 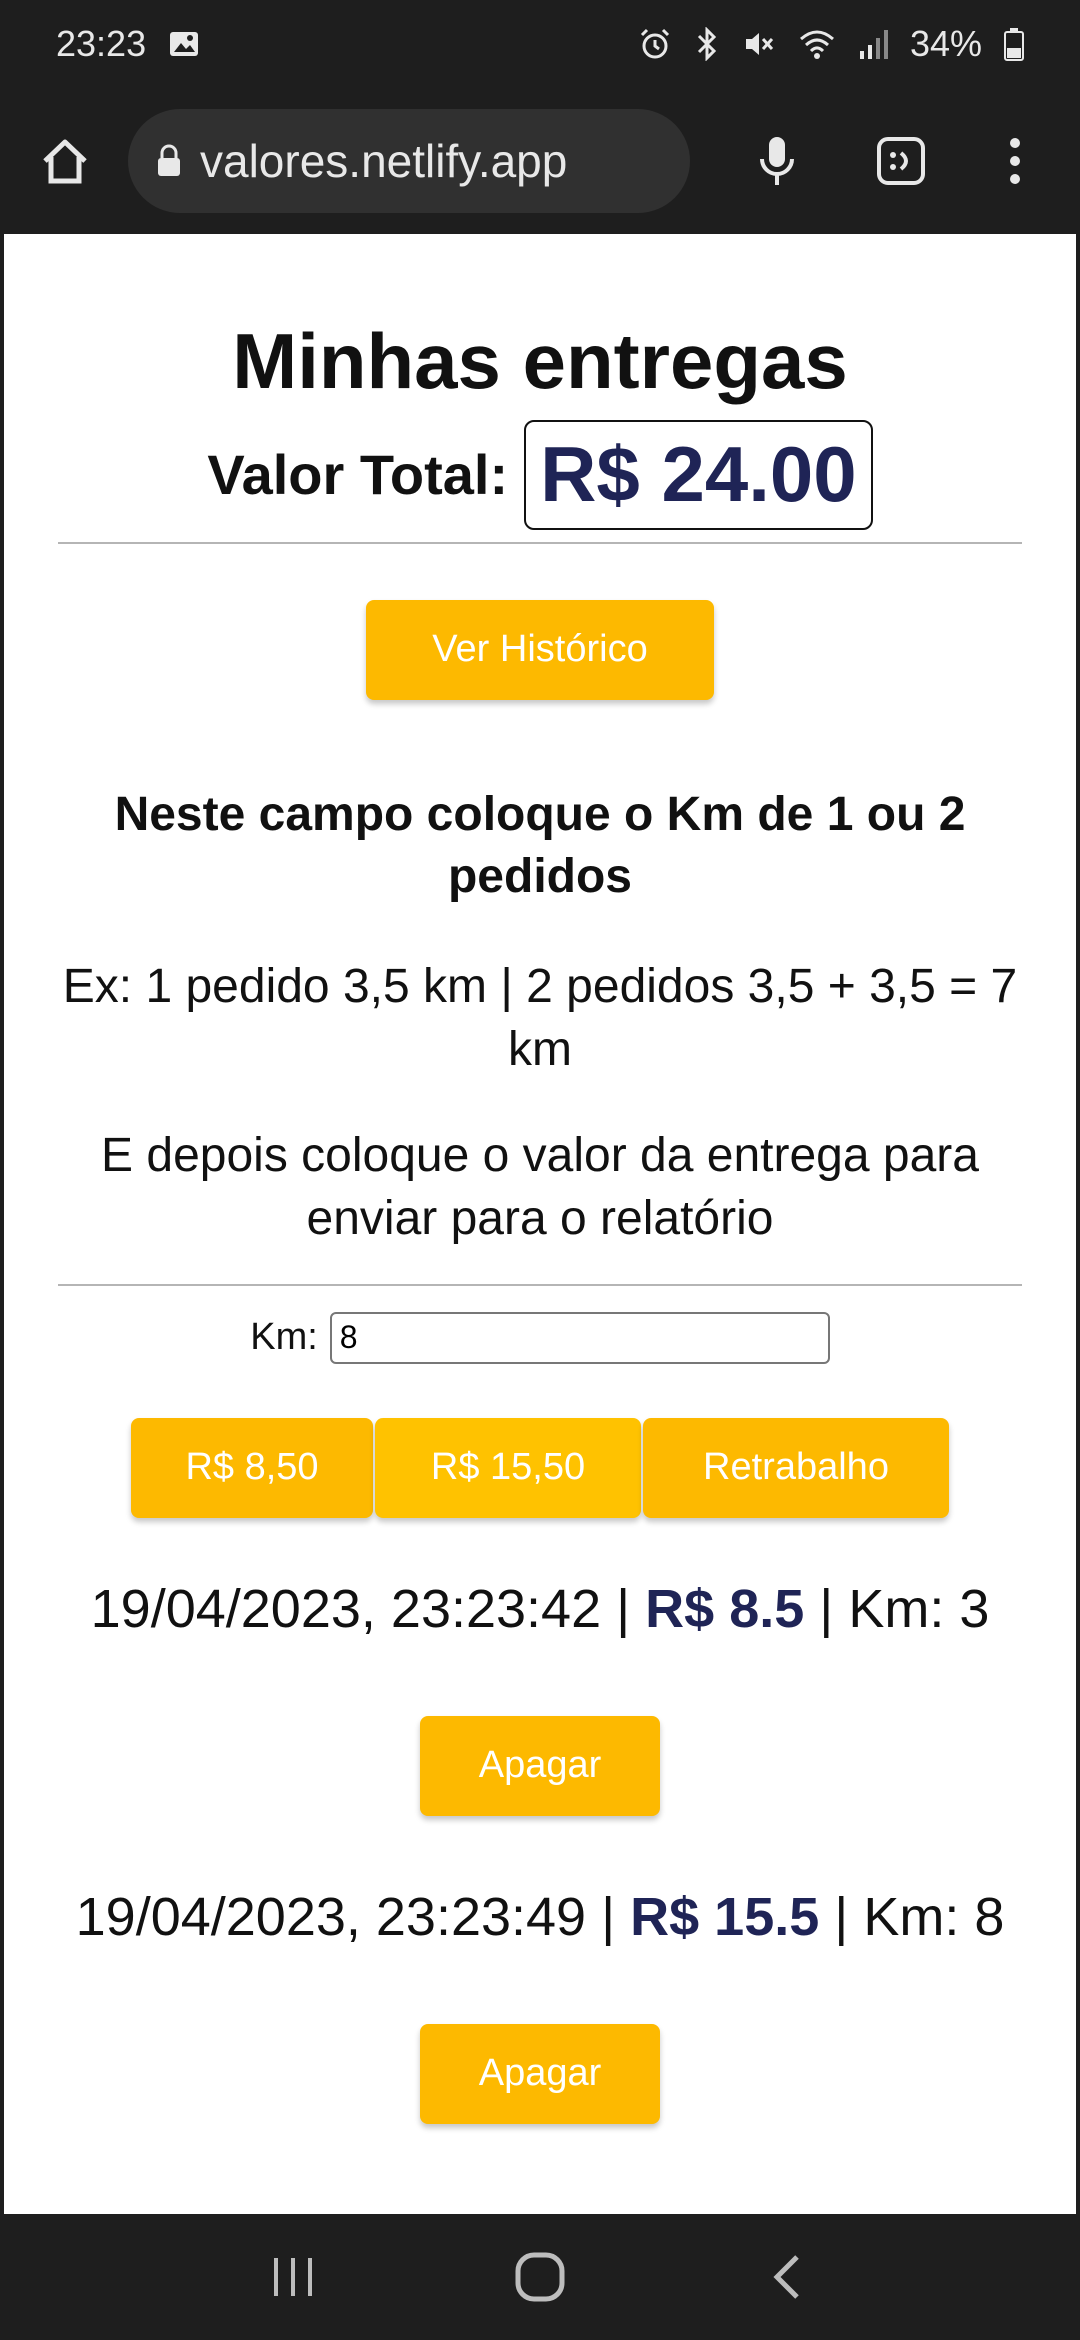 I want to click on tab-switcher-icon, so click(x=901, y=161).